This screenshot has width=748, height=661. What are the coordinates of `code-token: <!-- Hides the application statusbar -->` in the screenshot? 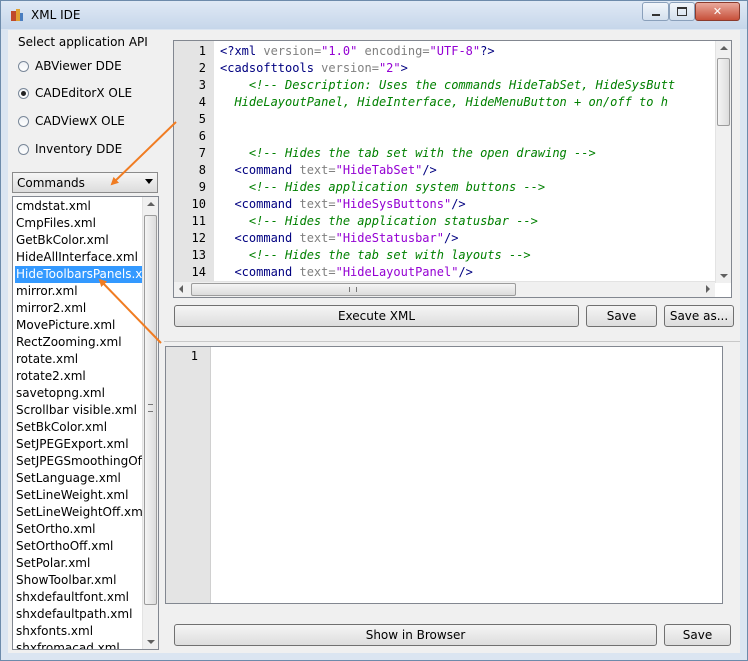 It's located at (379, 221).